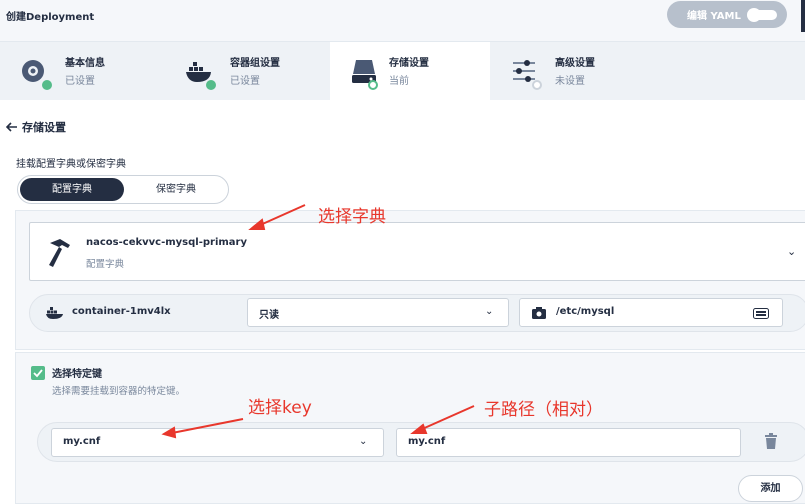 The width and height of the screenshot is (805, 504). Describe the element at coordinates (59, 253) in the screenshot. I see `hammer-icon` at that location.